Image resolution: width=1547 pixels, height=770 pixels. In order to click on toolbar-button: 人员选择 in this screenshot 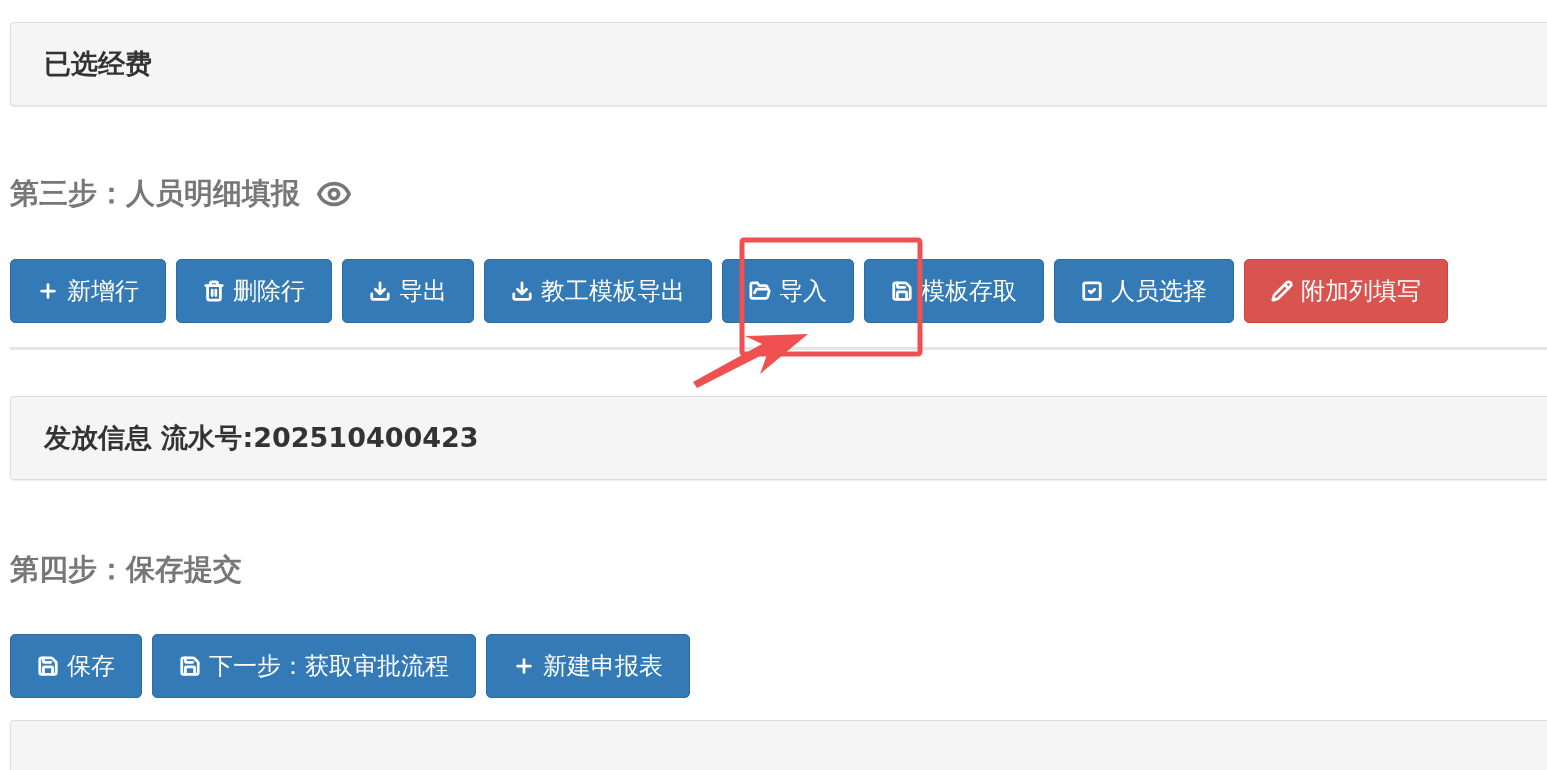, I will do `click(1144, 291)`.